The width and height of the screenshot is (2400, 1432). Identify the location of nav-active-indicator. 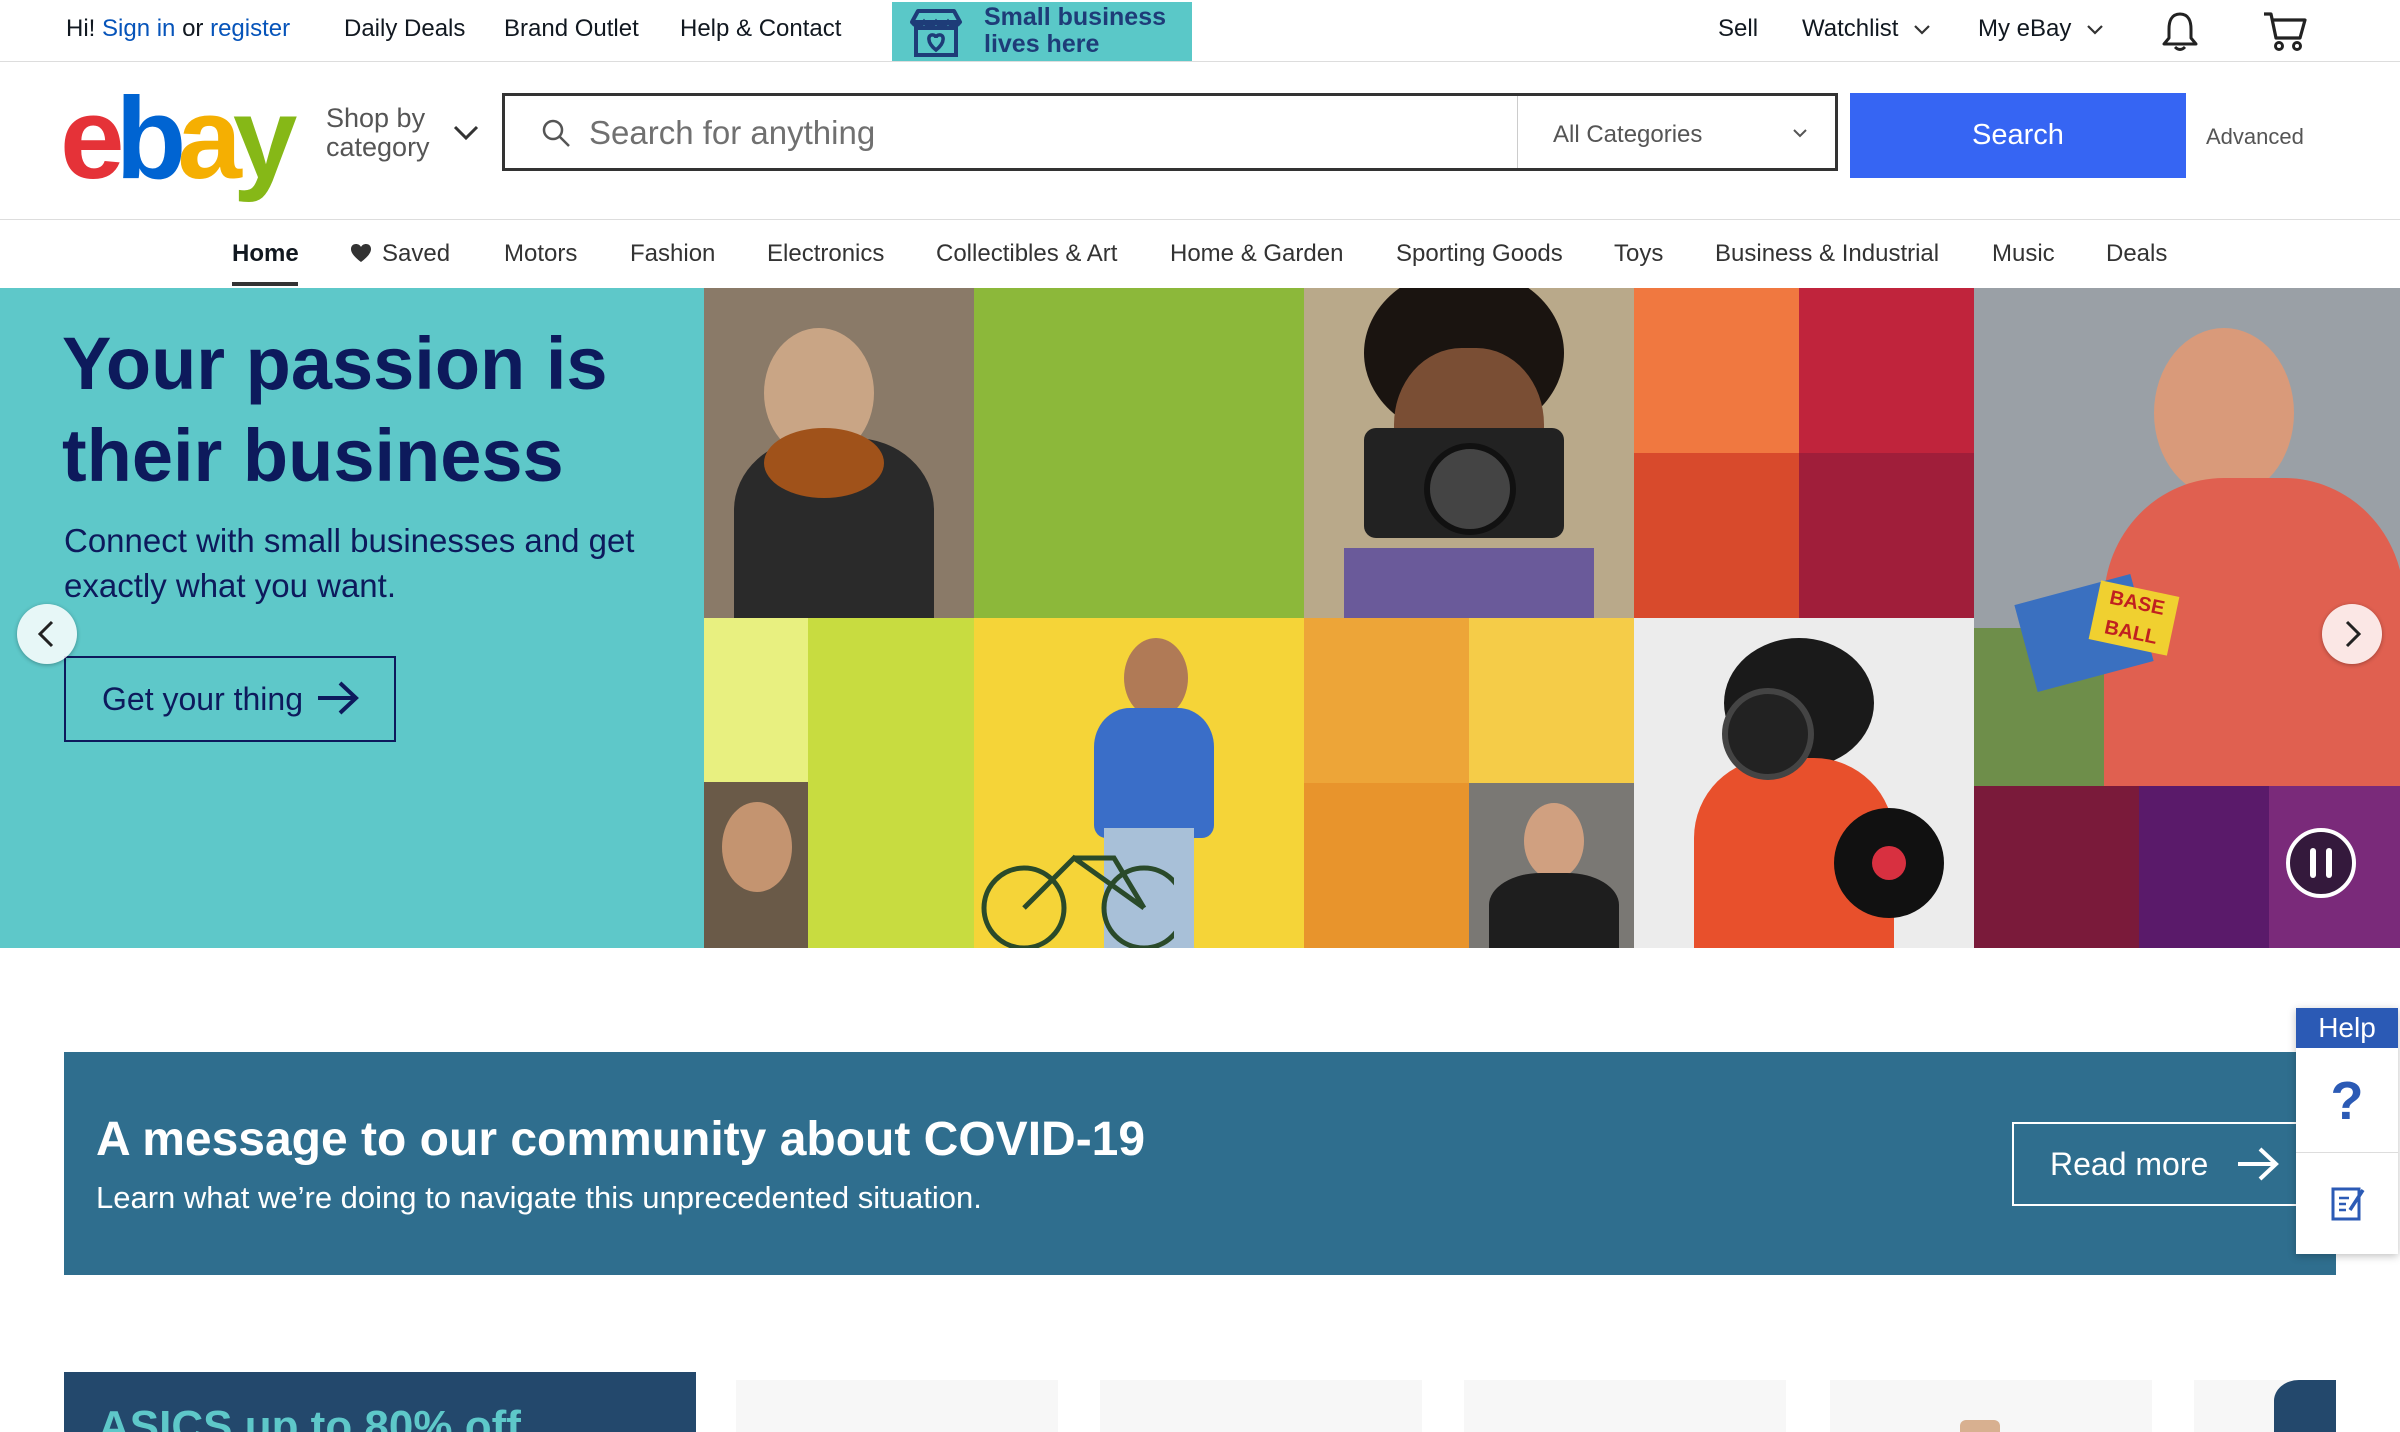
(265, 284).